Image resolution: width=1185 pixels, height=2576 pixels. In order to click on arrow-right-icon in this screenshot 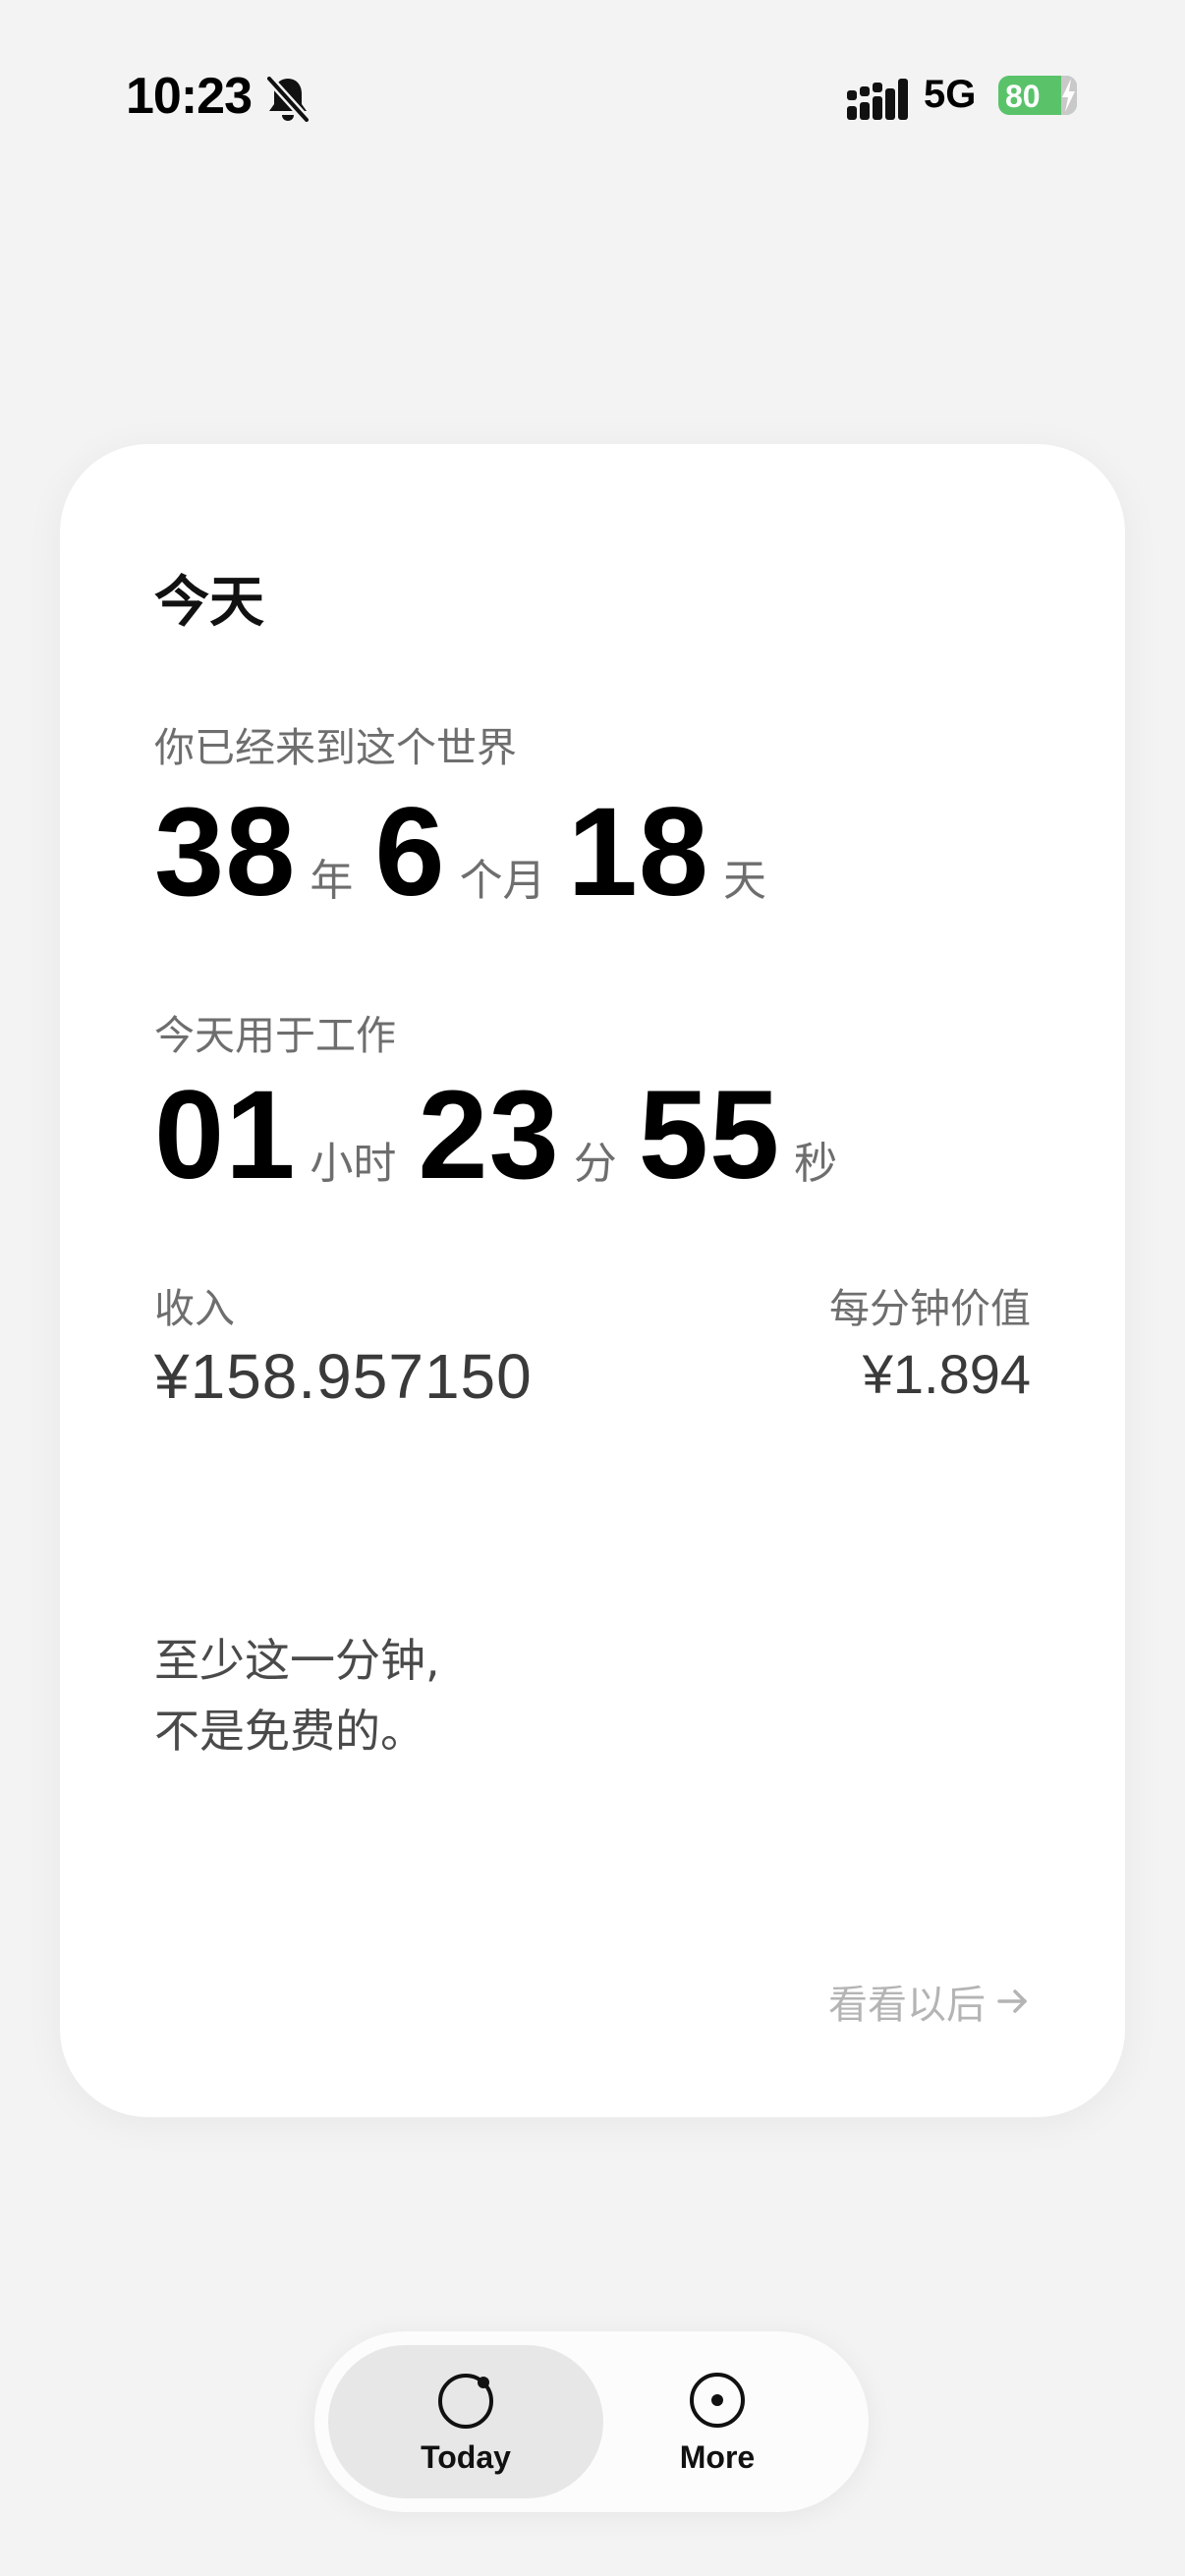, I will do `click(1012, 2001)`.